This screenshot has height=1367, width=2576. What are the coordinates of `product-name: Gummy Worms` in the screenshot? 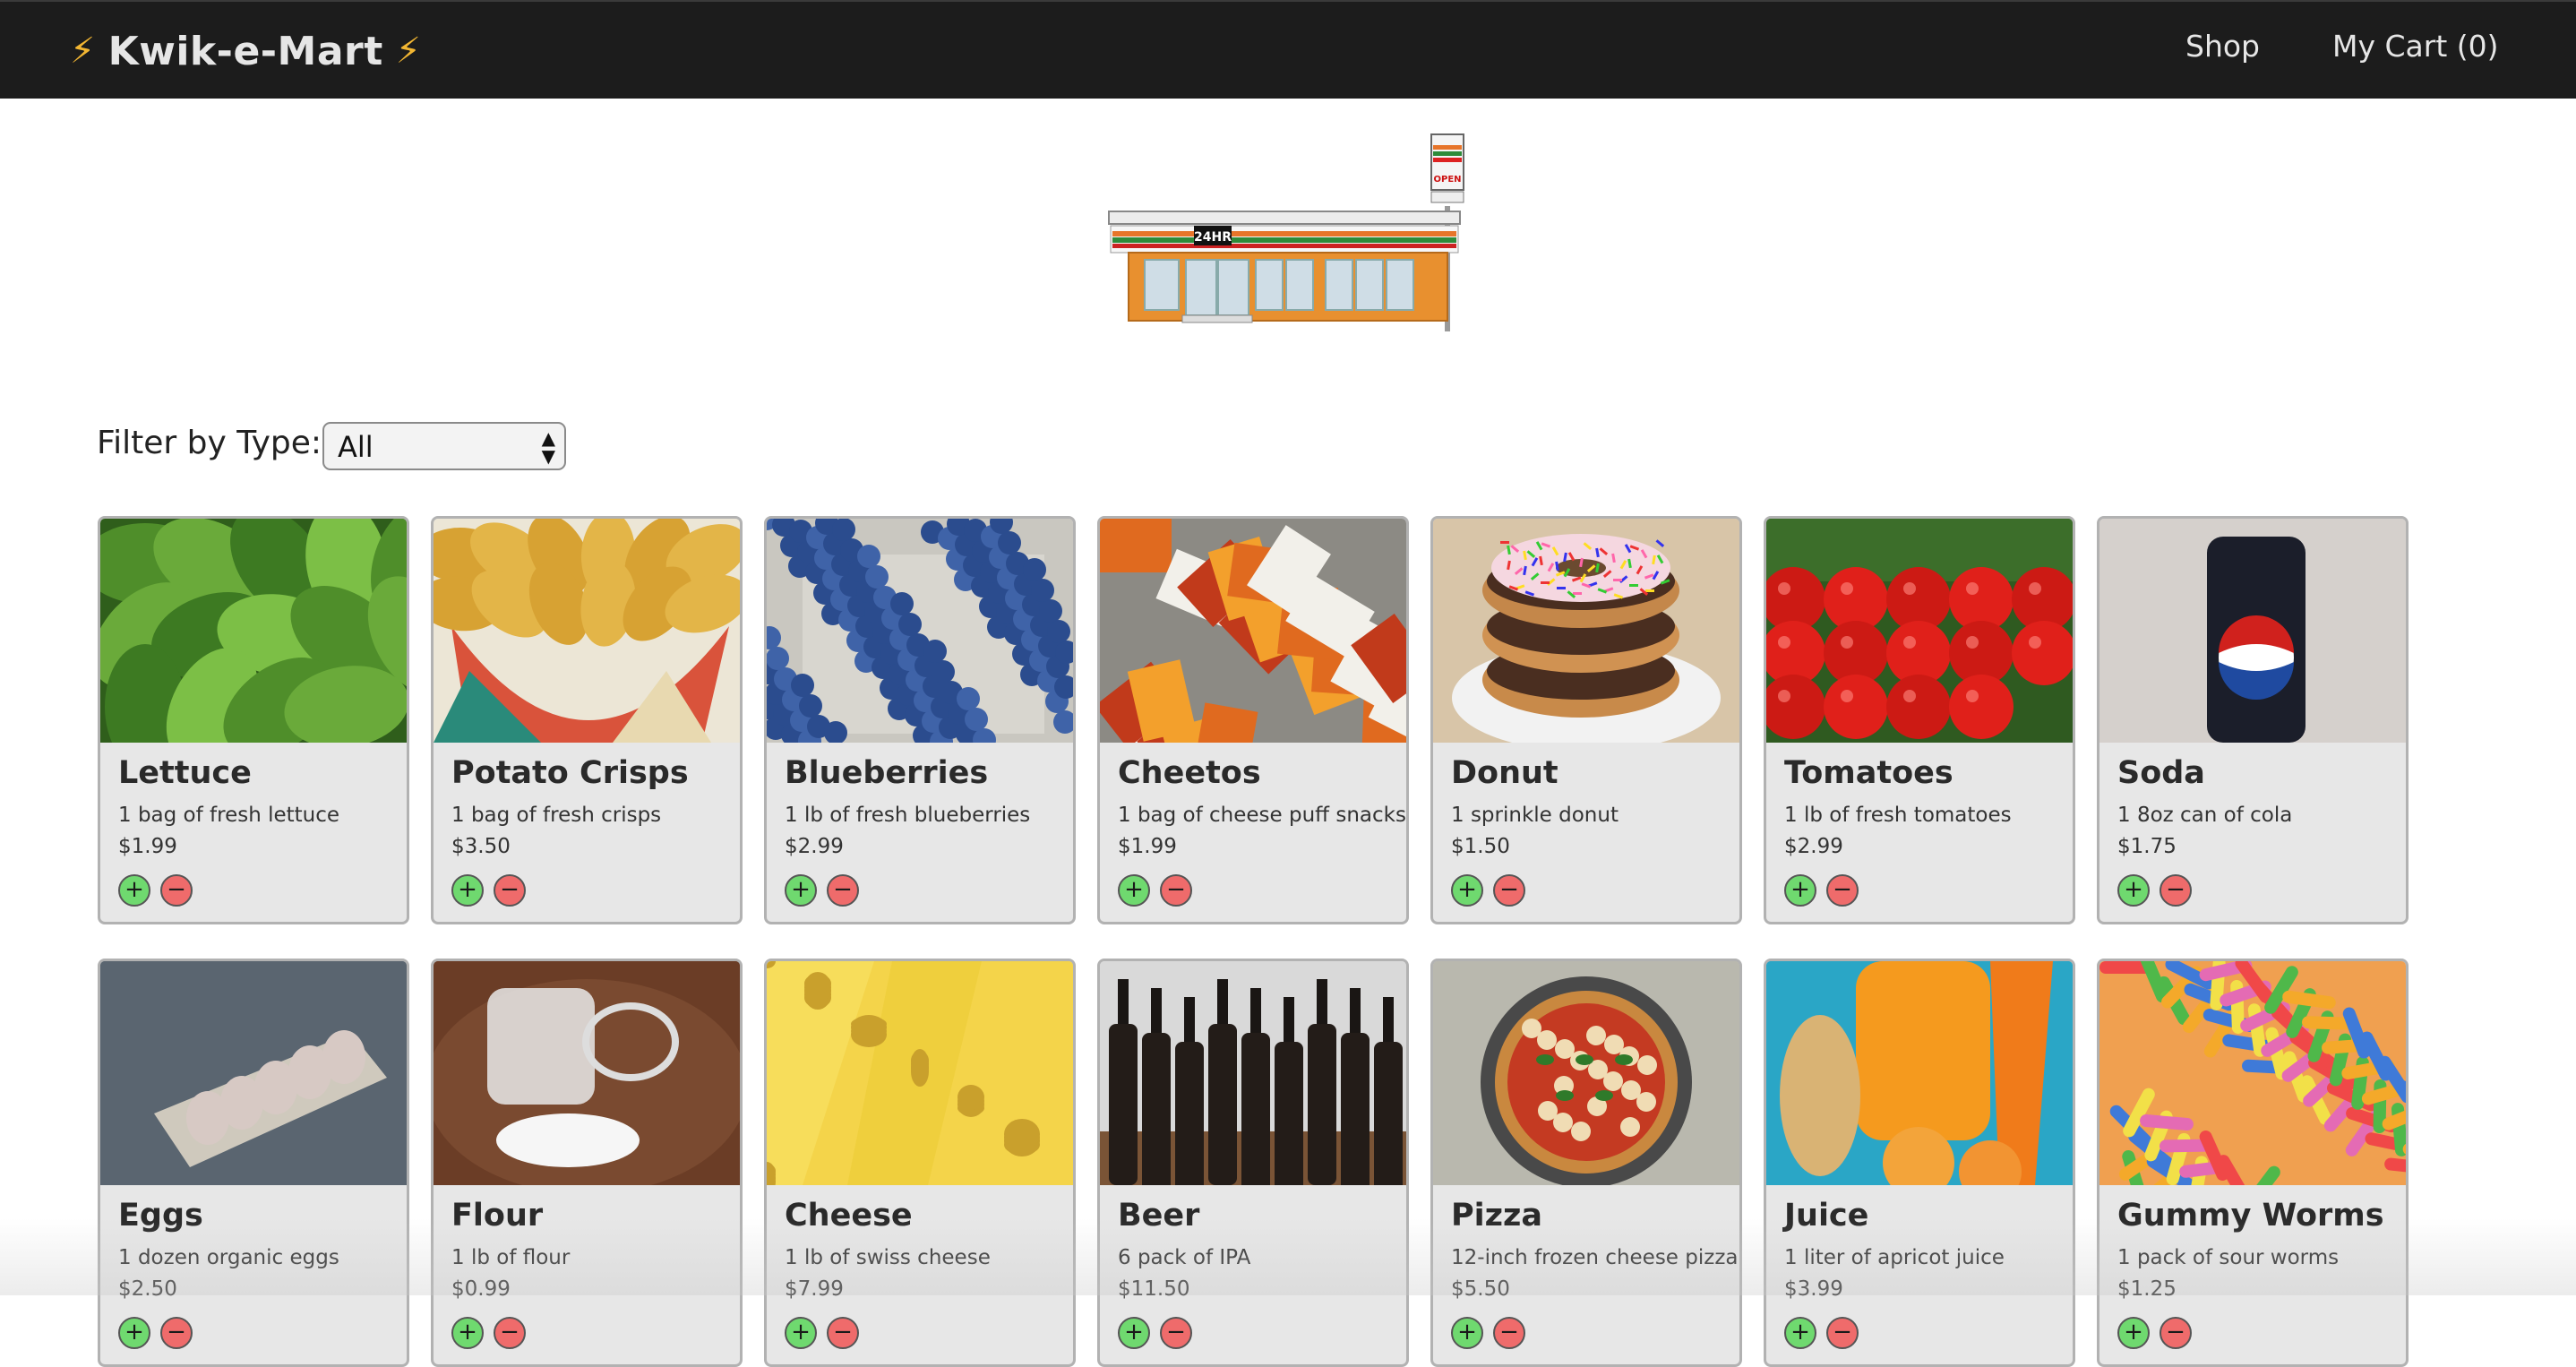 It's located at (2250, 1216).